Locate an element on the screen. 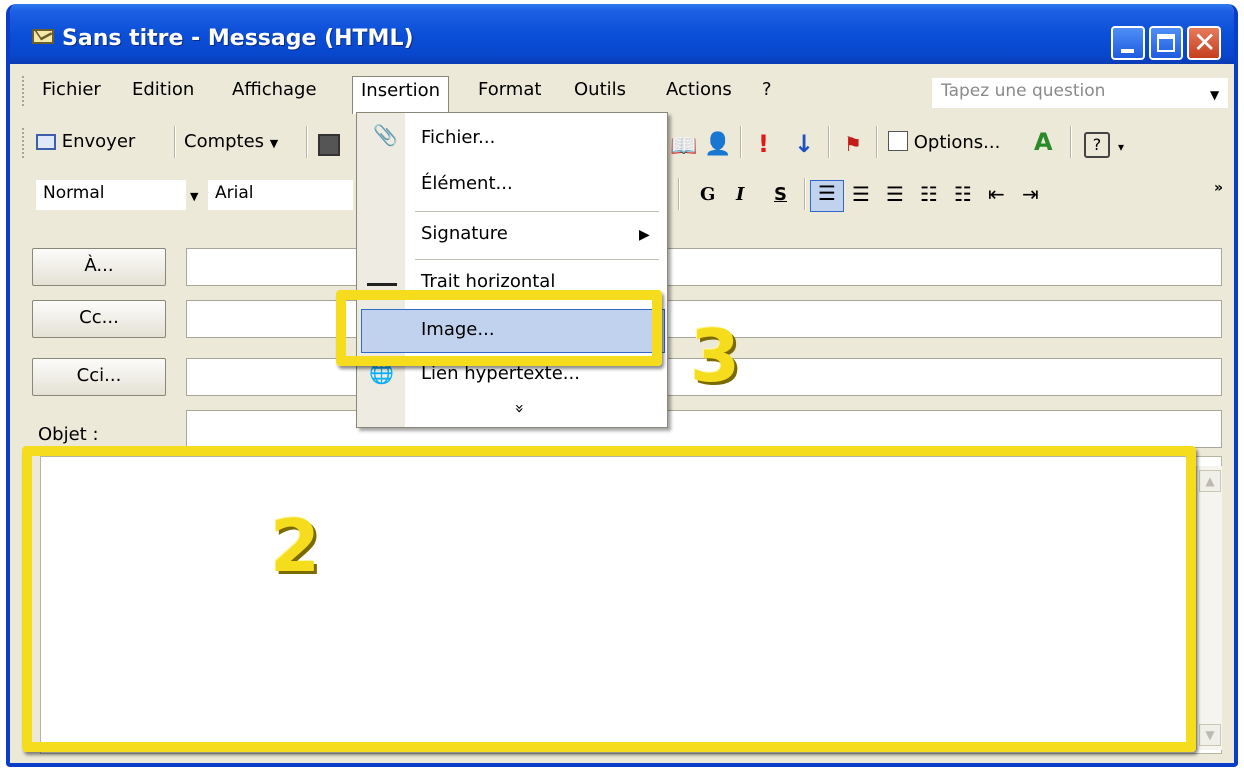  insert-horizontal-line-item: Trait horizontal is located at coordinates (488, 281).